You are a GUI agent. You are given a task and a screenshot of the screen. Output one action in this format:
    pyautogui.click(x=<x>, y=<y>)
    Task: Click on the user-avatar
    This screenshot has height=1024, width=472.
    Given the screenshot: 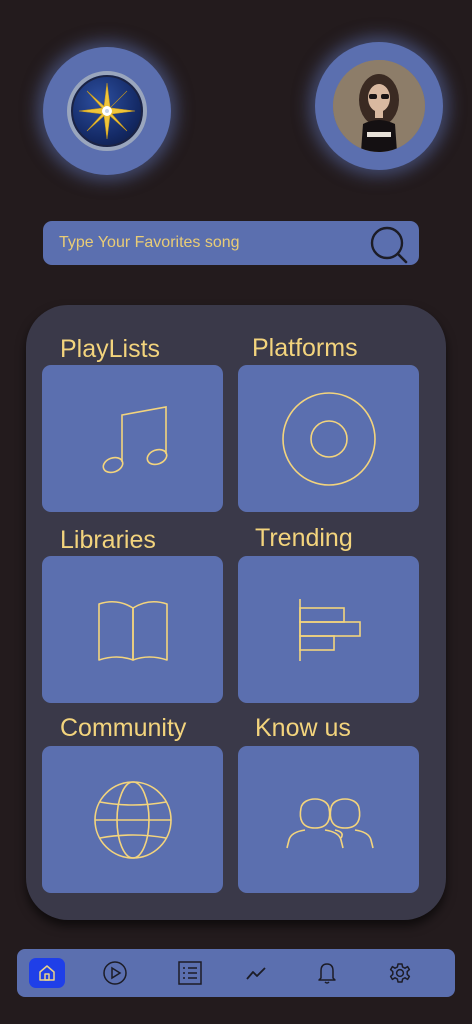 What is the action you would take?
    pyautogui.click(x=379, y=106)
    